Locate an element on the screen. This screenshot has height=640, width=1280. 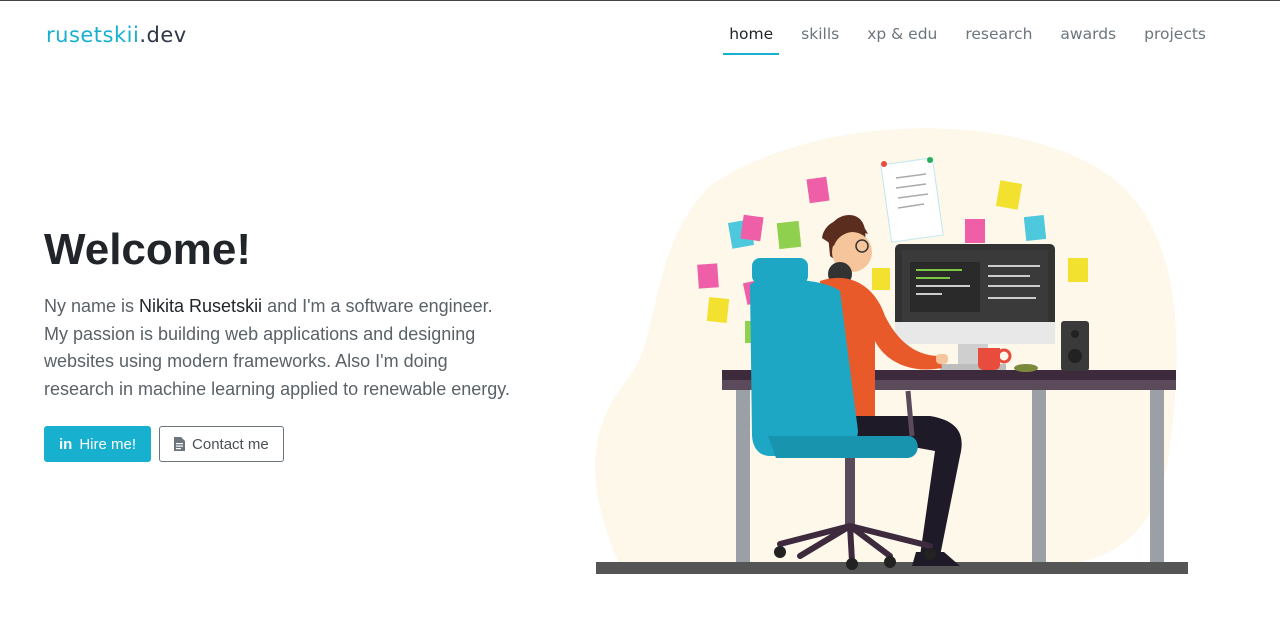
contact-me-button: Contact me is located at coordinates (221, 444).